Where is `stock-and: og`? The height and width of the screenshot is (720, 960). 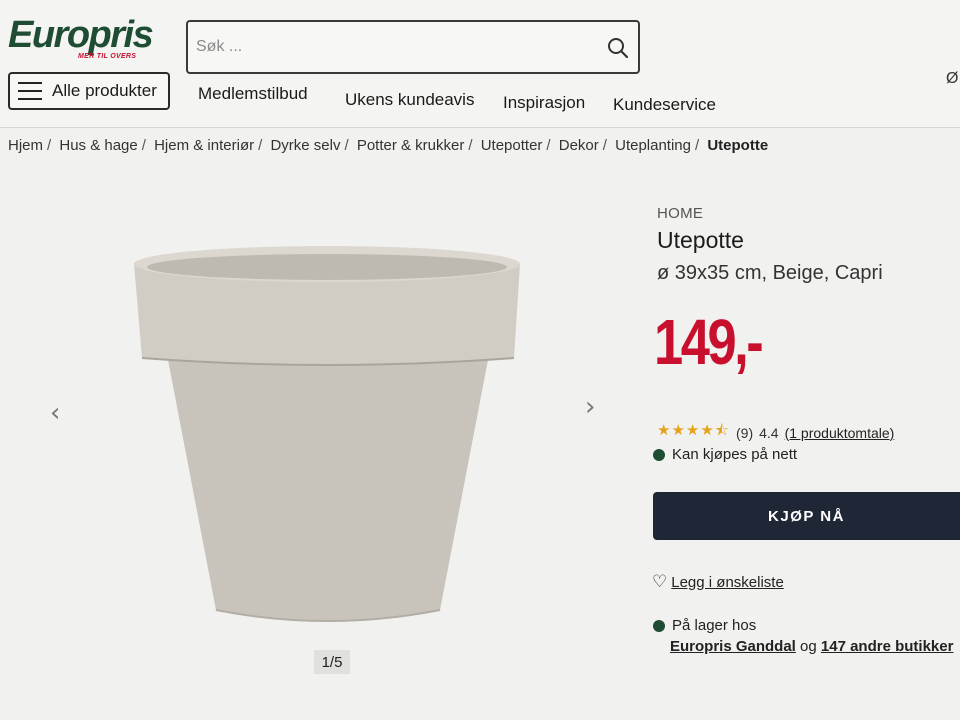 stock-and: og is located at coordinates (808, 646).